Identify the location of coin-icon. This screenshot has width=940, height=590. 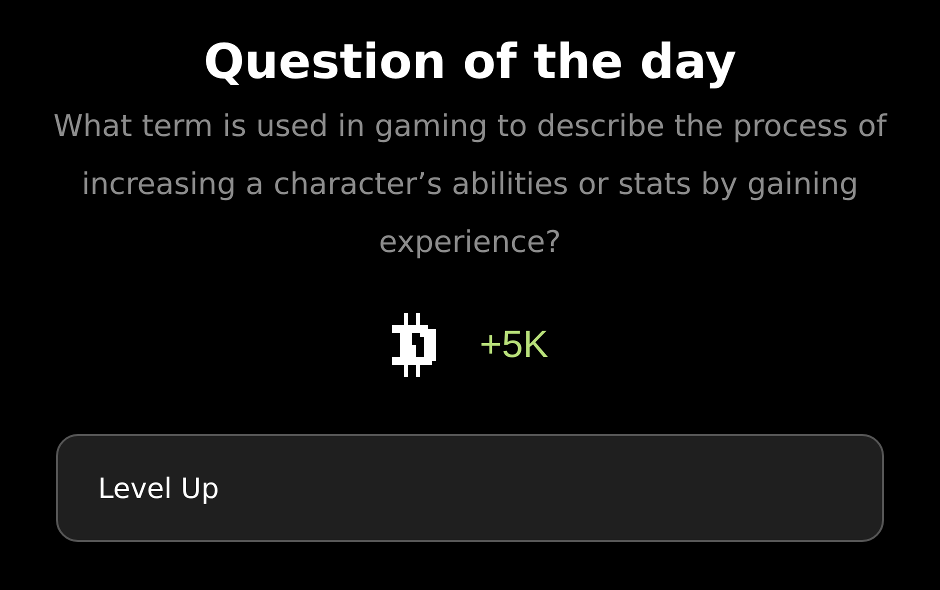
(414, 345).